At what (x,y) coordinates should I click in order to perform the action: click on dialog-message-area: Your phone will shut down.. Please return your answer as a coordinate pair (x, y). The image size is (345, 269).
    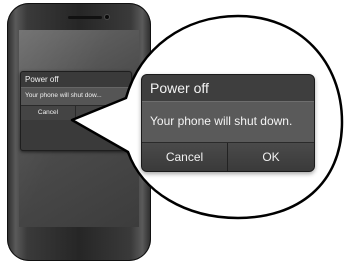
    Looking at the image, I should click on (228, 122).